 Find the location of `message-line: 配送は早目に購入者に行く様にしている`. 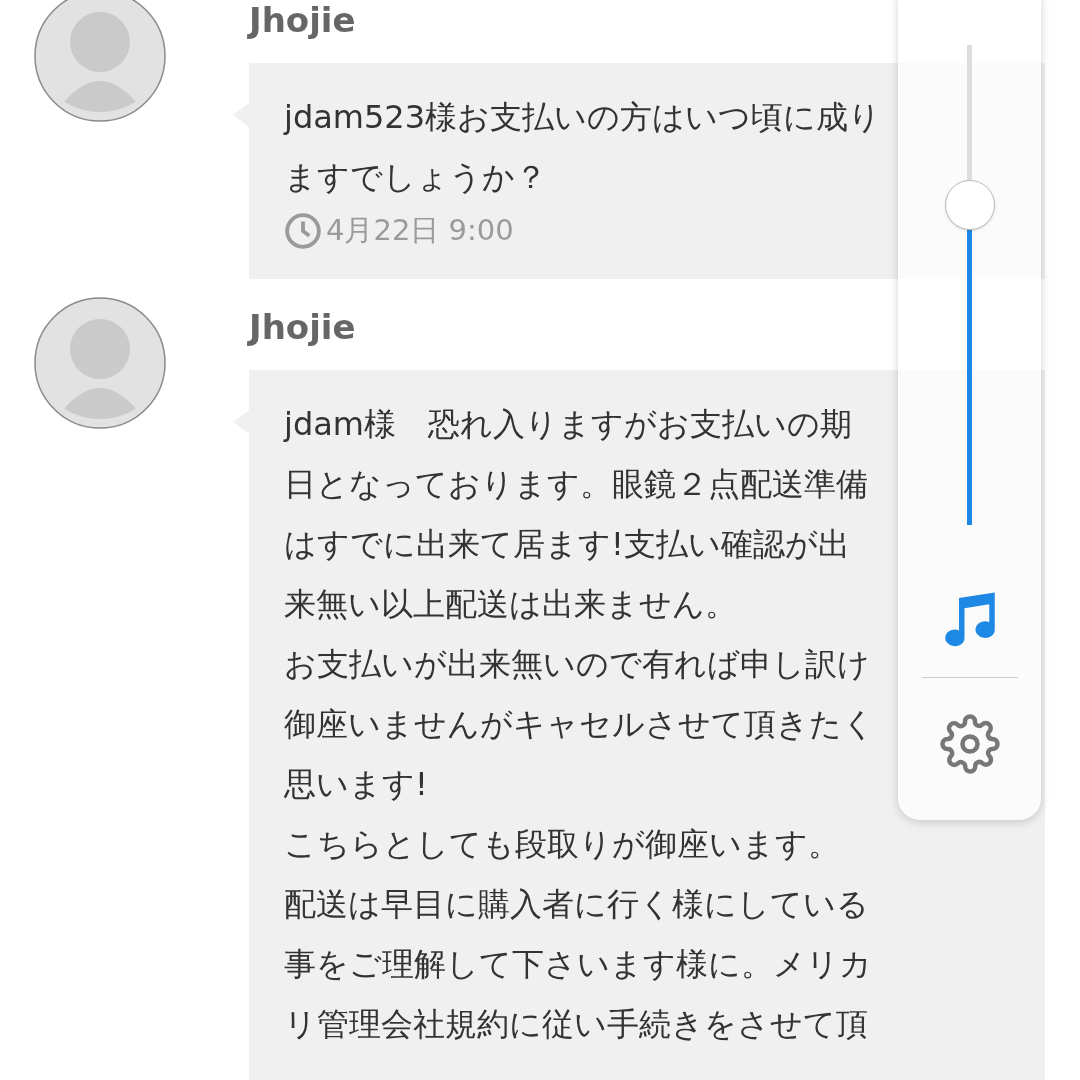

message-line: 配送は早目に購入者に行く様にしている is located at coordinates (576, 904).